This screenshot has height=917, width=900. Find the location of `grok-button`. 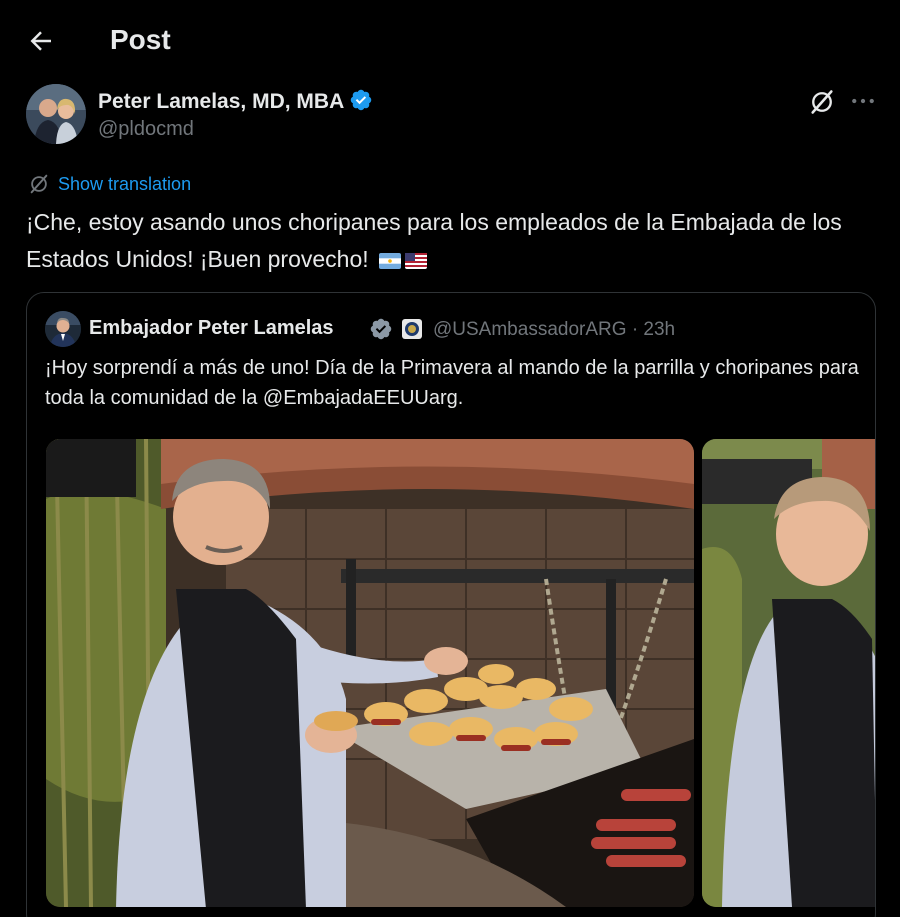

grok-button is located at coordinates (822, 102).